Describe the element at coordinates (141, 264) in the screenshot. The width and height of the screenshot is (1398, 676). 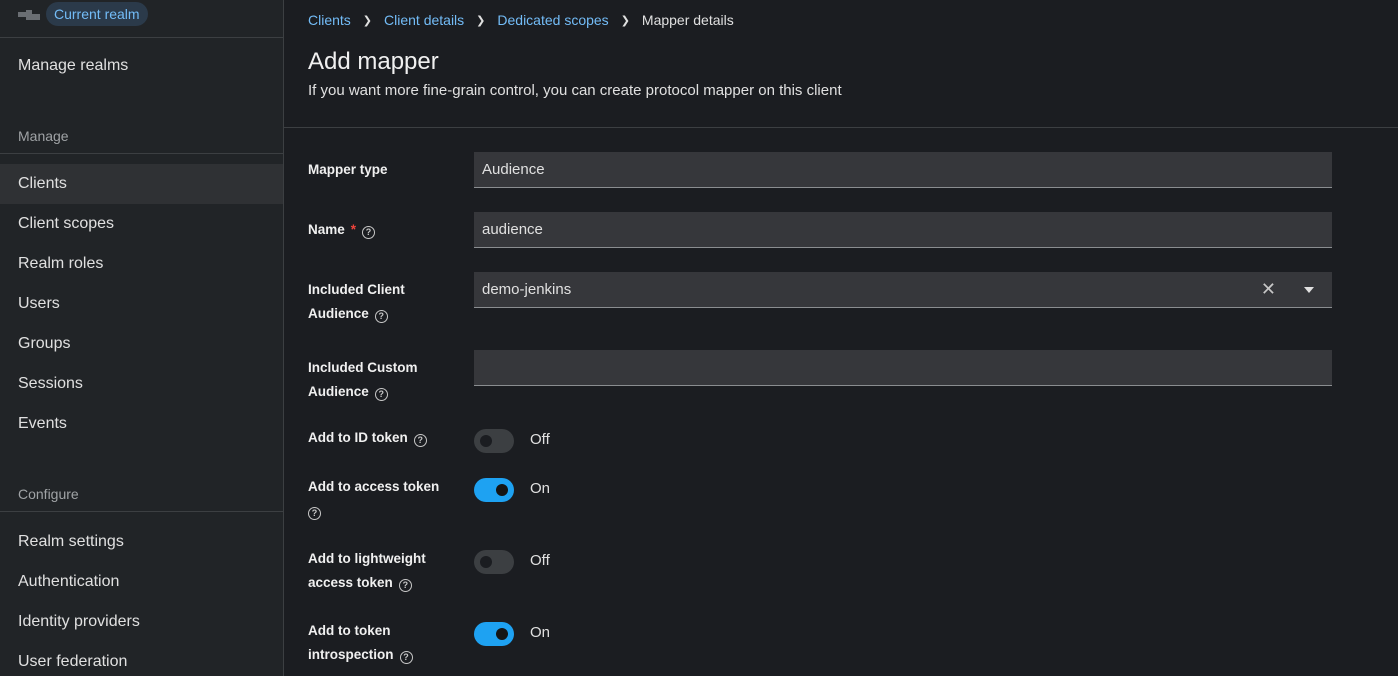
I see `sidebar-item-realm-roles: Realm roles` at that location.